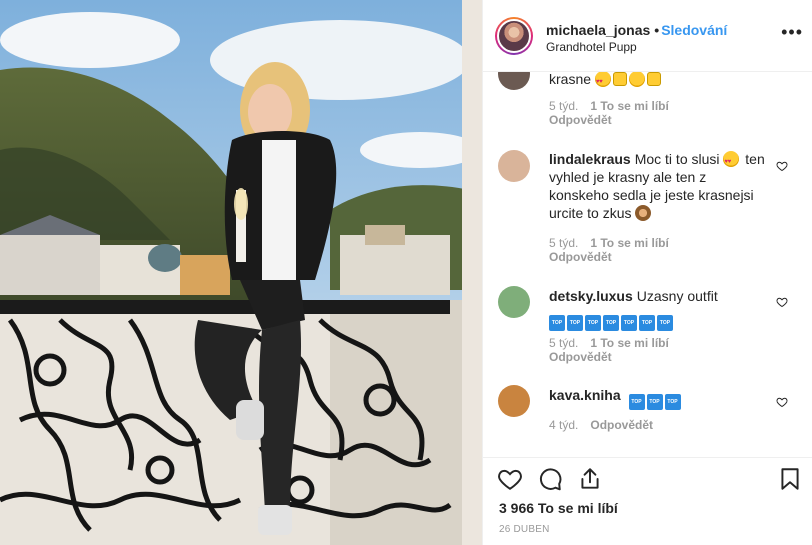  I want to click on comment-body: Moc ti to slusi, so click(677, 159).